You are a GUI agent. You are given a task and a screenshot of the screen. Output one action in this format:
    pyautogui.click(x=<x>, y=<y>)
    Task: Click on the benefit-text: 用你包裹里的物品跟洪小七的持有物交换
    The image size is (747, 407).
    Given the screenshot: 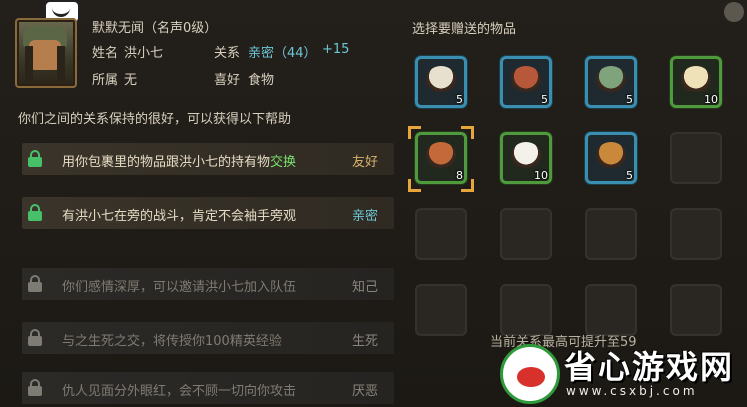 What is the action you would take?
    pyautogui.click(x=179, y=162)
    